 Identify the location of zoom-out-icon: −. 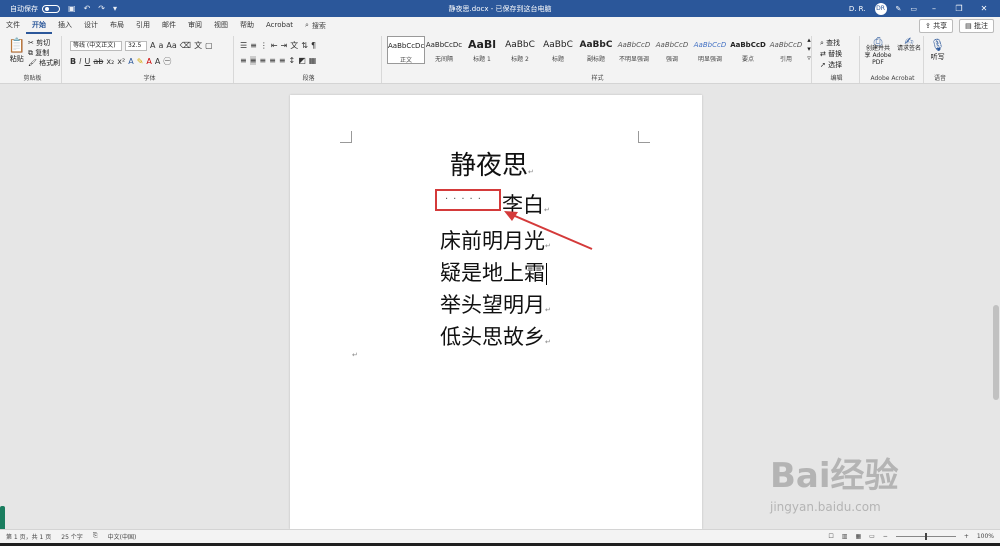
(885, 536).